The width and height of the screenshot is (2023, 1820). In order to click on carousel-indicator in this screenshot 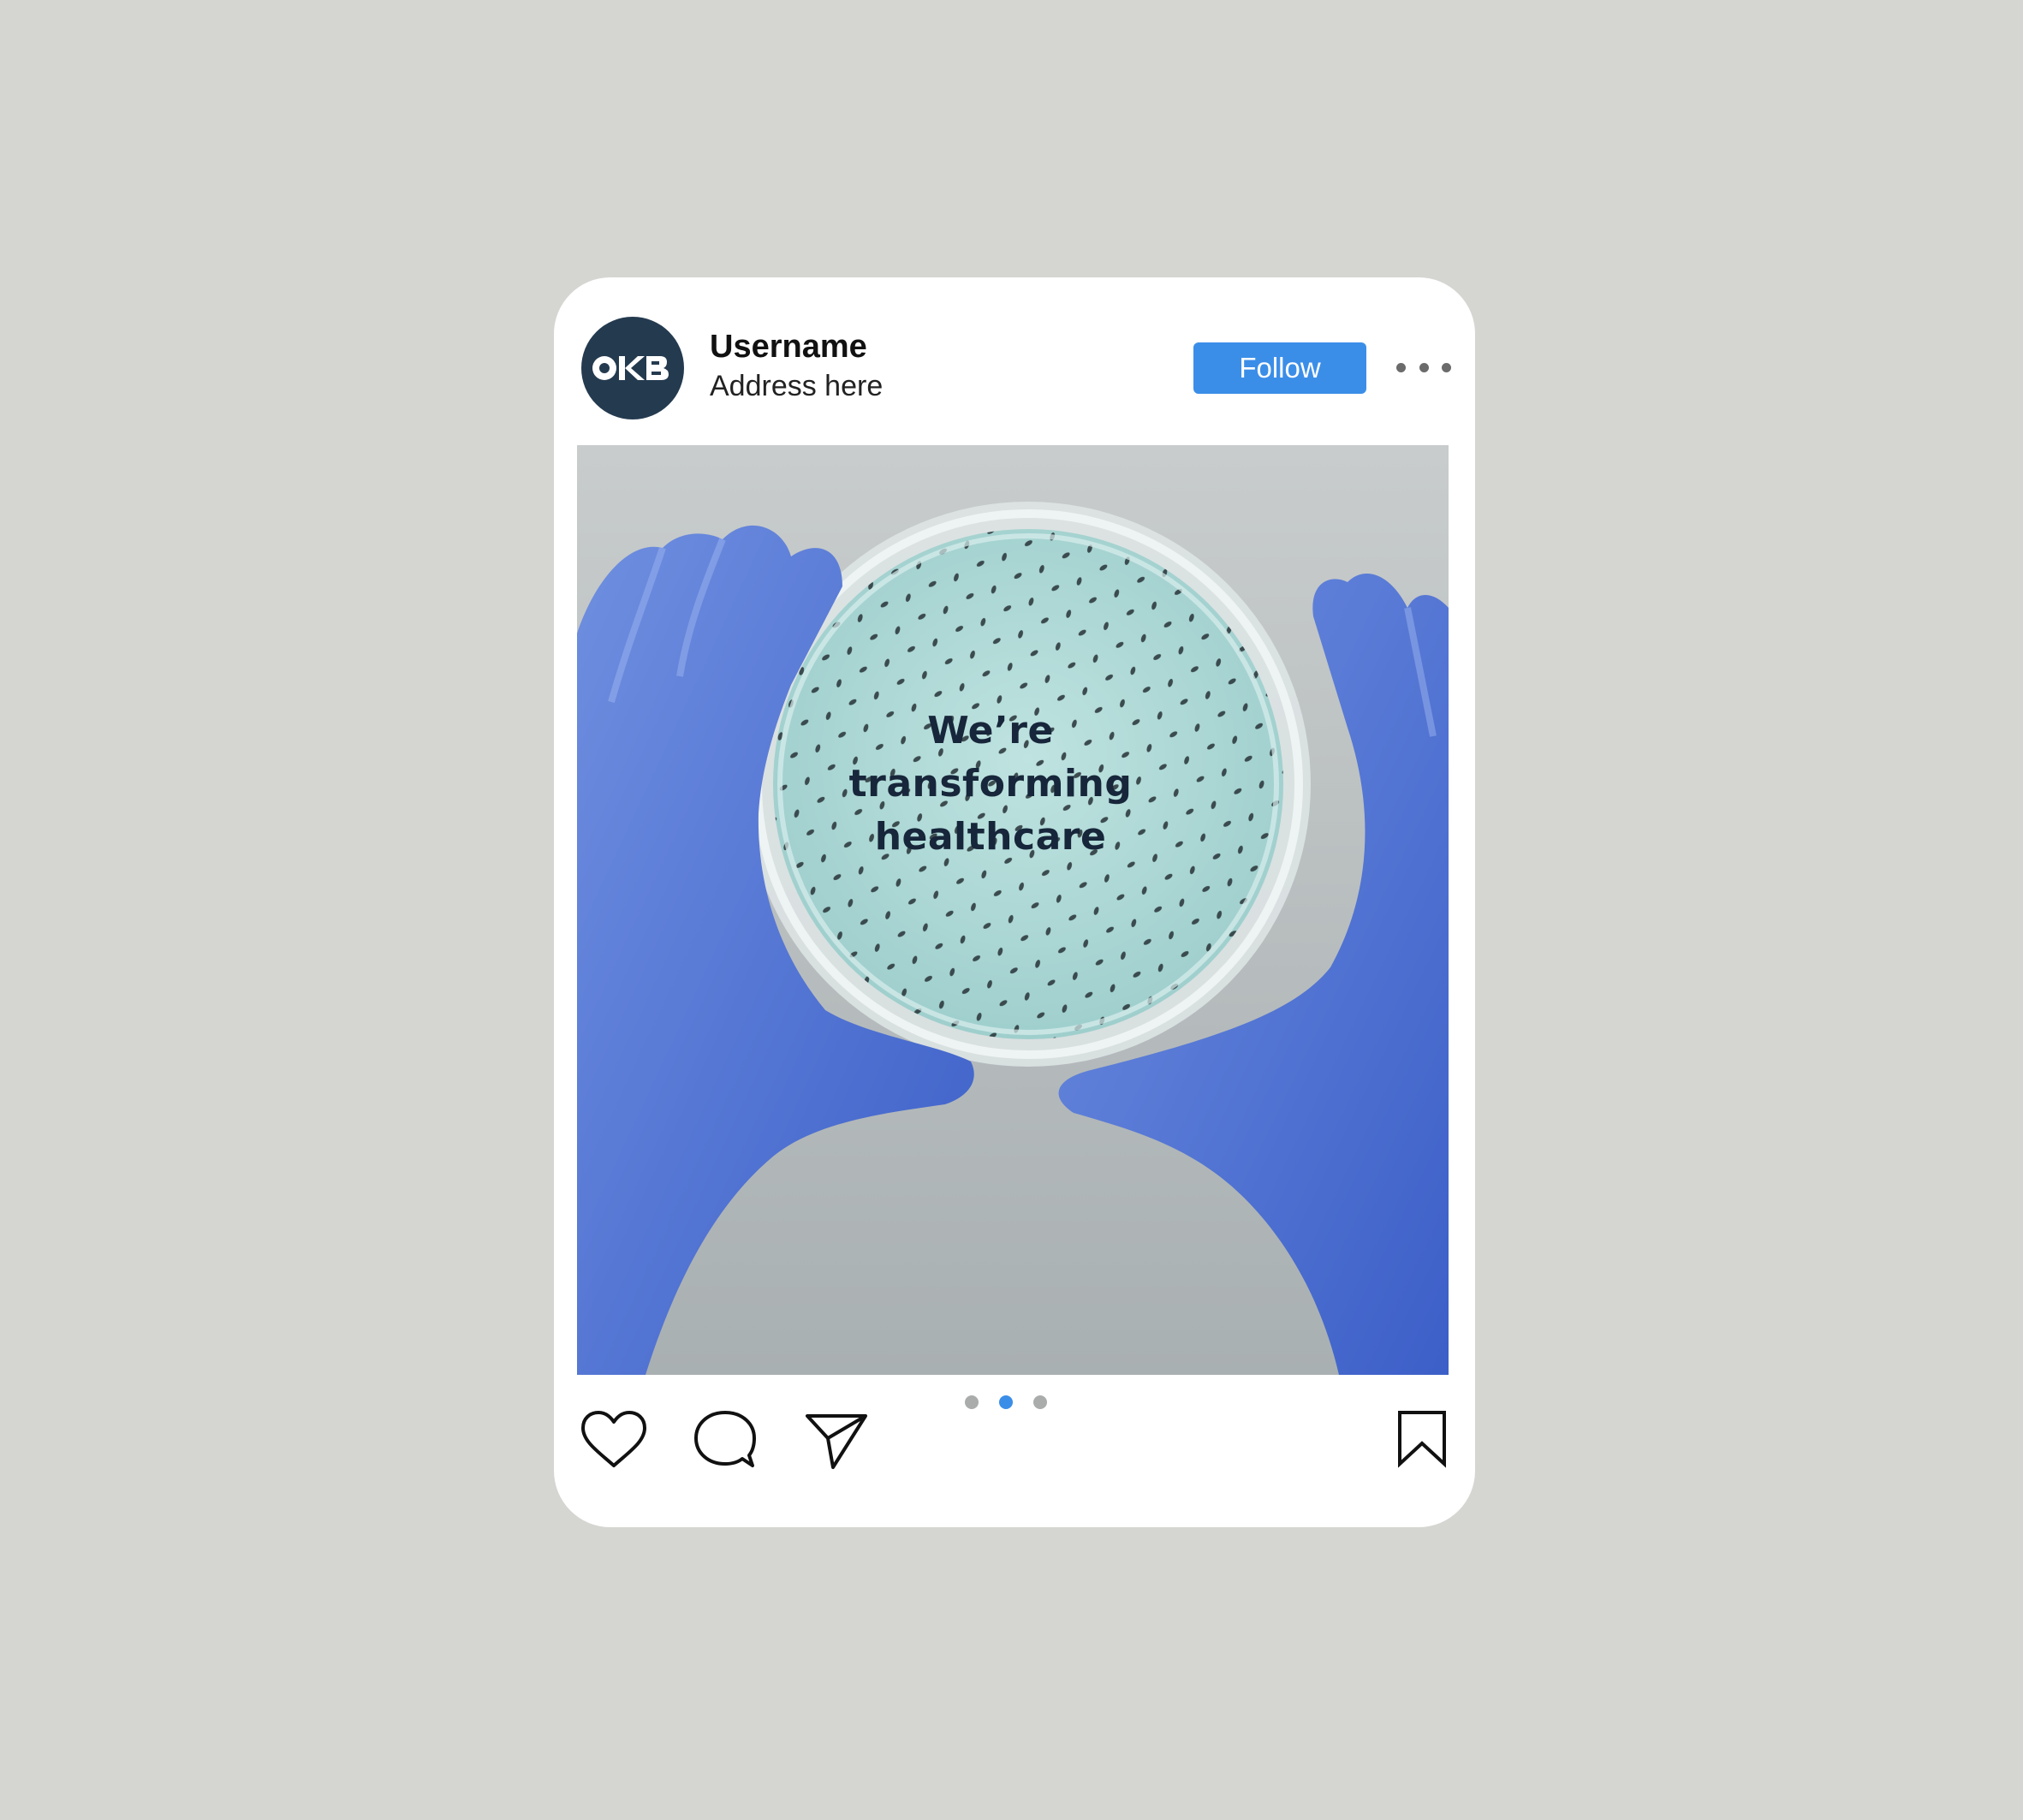, I will do `click(1006, 1402)`.